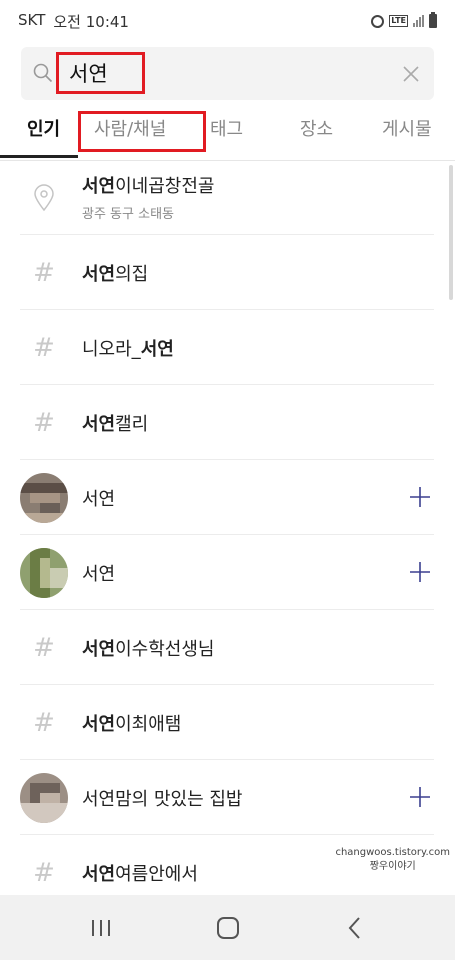 This screenshot has width=455, height=960. What do you see at coordinates (227, 347) in the screenshot?
I see `list-item: # 니오라_ 서연` at bounding box center [227, 347].